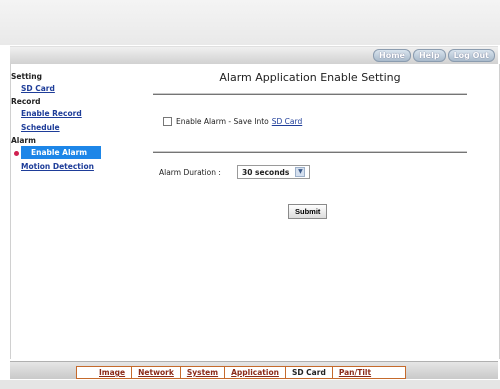  Describe the element at coordinates (71, 113) in the screenshot. I see `sidebar-item-enable-record: Enable Record` at that location.